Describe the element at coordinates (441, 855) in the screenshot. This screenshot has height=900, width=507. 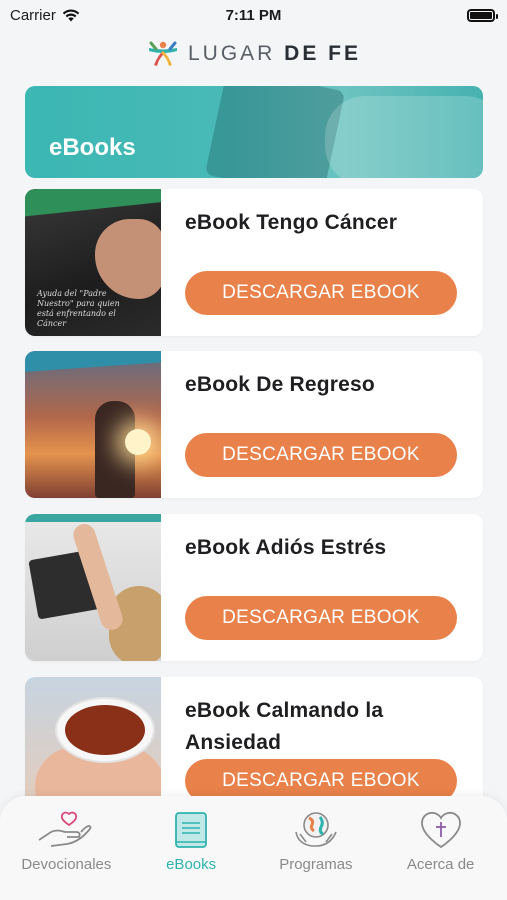
I see `tab-acerca-de: Acerca de` at that location.